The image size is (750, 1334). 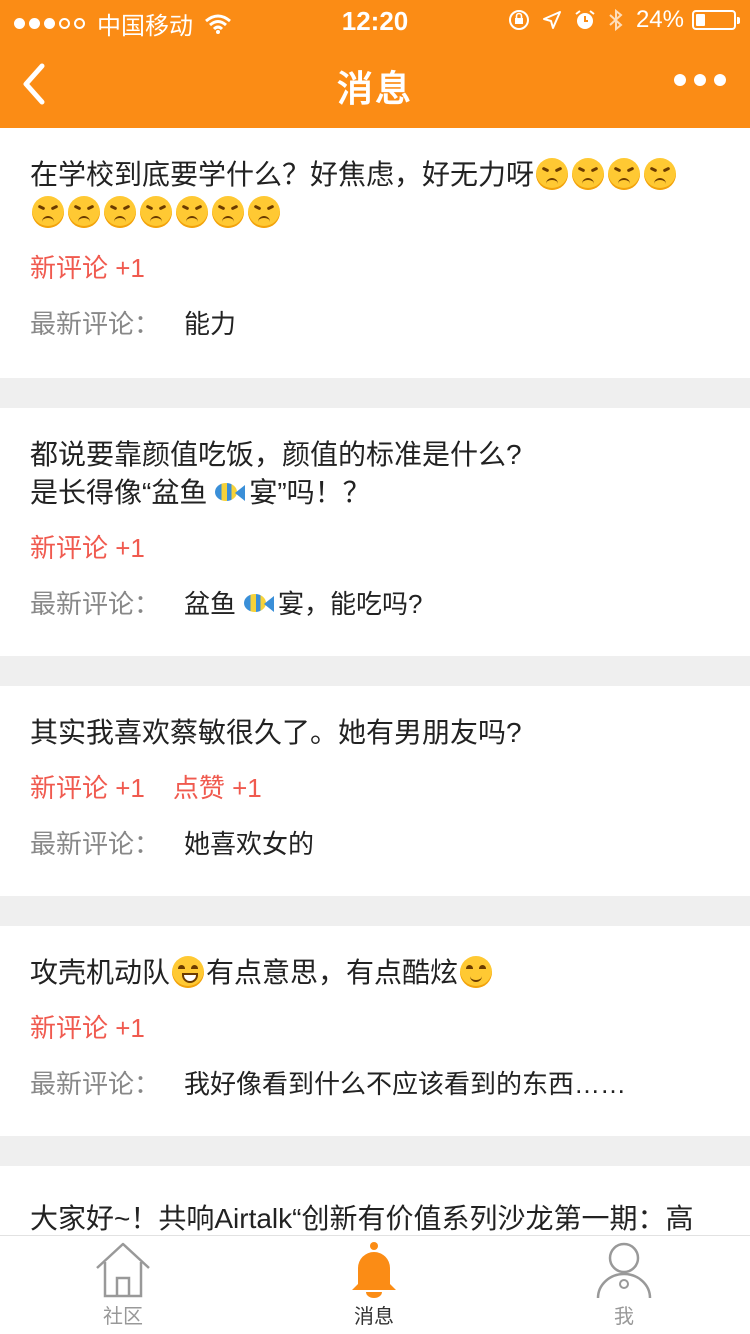 What do you see at coordinates (659, 19) in the screenshot?
I see `battery-percent: 24%` at bounding box center [659, 19].